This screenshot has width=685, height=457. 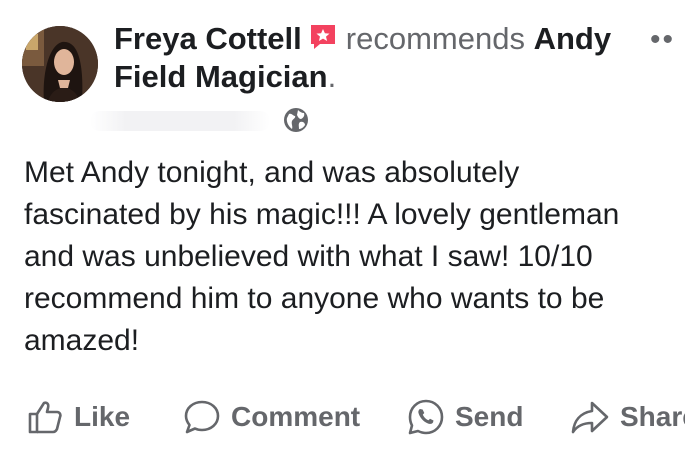 I want to click on recommends-verb: recommends, so click(x=435, y=38).